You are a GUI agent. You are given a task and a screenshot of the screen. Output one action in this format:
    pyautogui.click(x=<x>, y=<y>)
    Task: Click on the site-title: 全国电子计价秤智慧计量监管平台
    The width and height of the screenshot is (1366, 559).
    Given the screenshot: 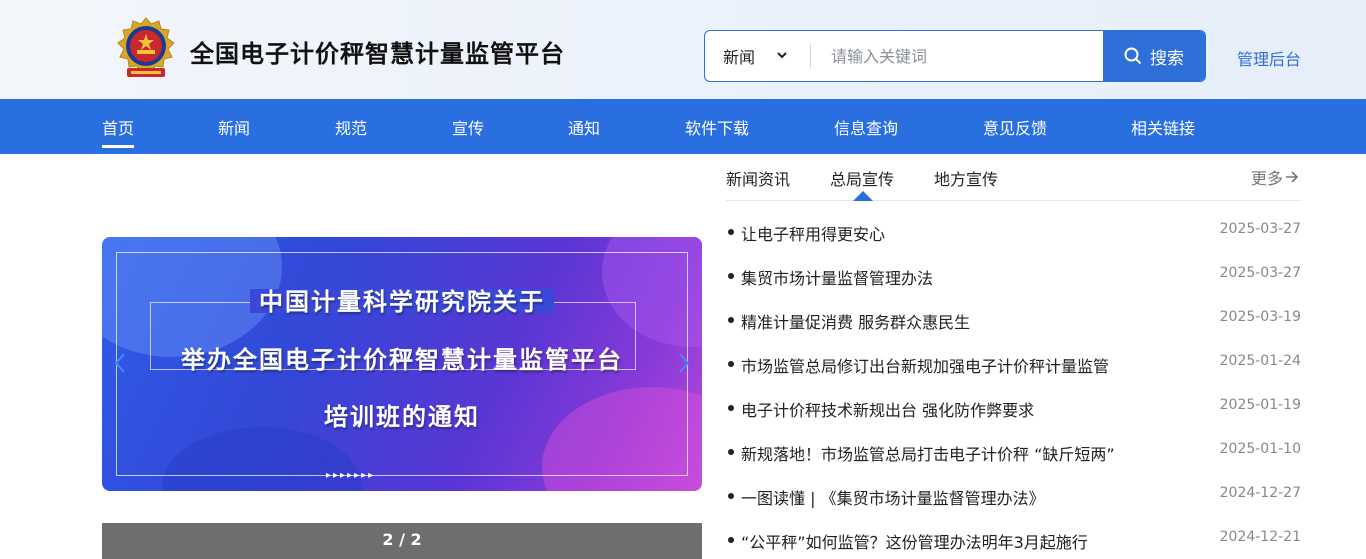 What is the action you would take?
    pyautogui.click(x=377, y=54)
    